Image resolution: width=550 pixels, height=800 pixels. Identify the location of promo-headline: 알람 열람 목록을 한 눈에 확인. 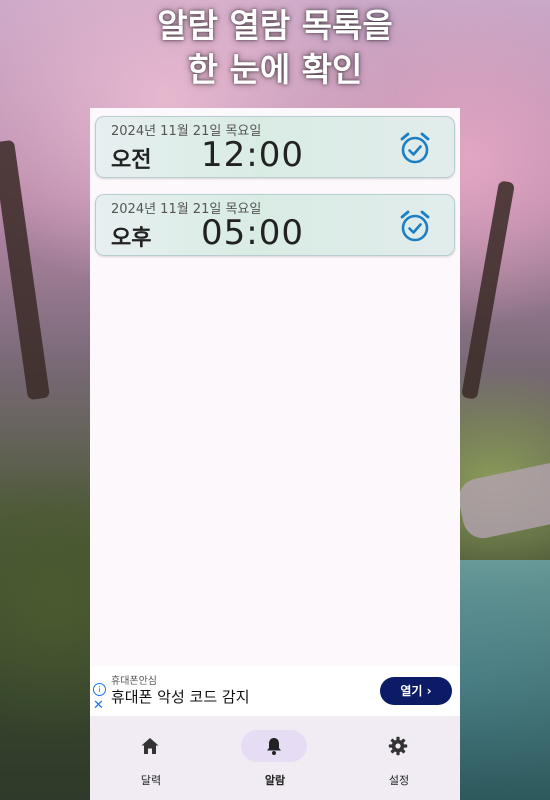
(275, 48).